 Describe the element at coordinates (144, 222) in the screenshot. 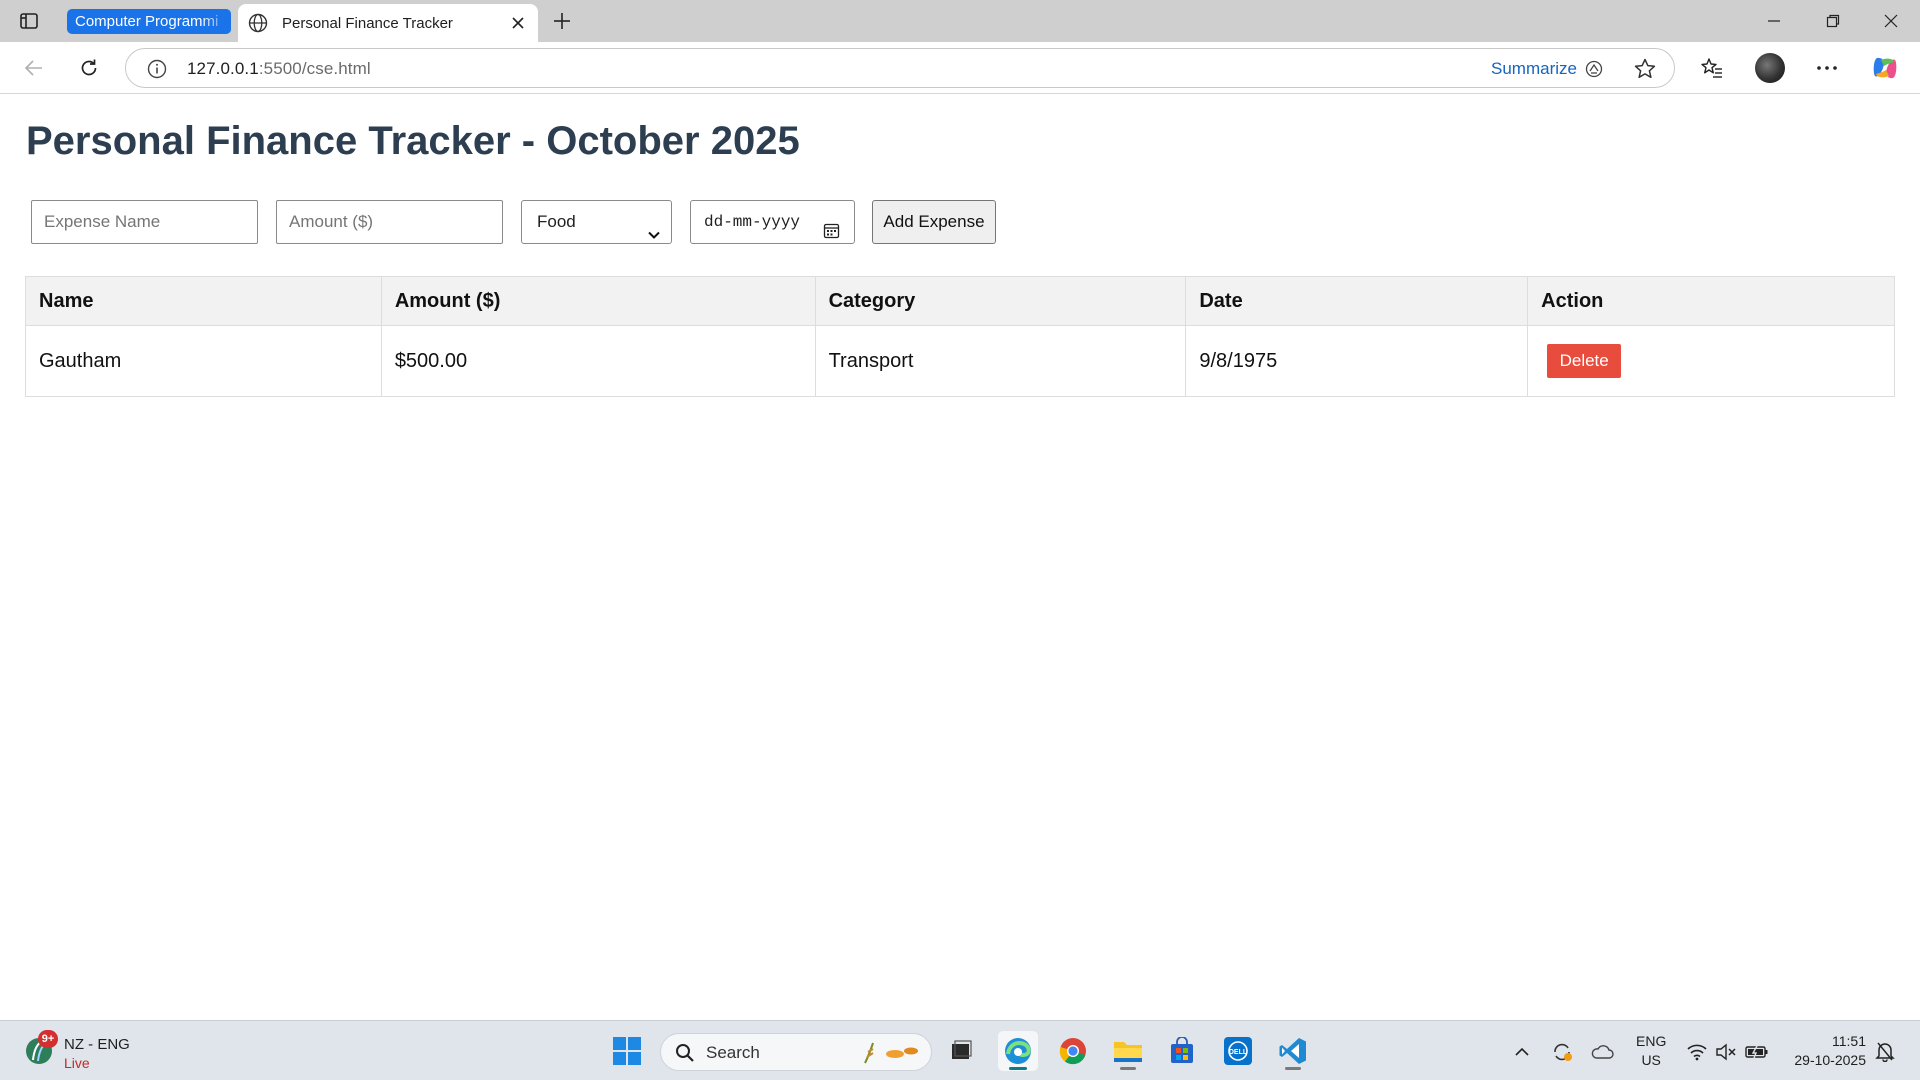

I see `expense-name-input` at that location.